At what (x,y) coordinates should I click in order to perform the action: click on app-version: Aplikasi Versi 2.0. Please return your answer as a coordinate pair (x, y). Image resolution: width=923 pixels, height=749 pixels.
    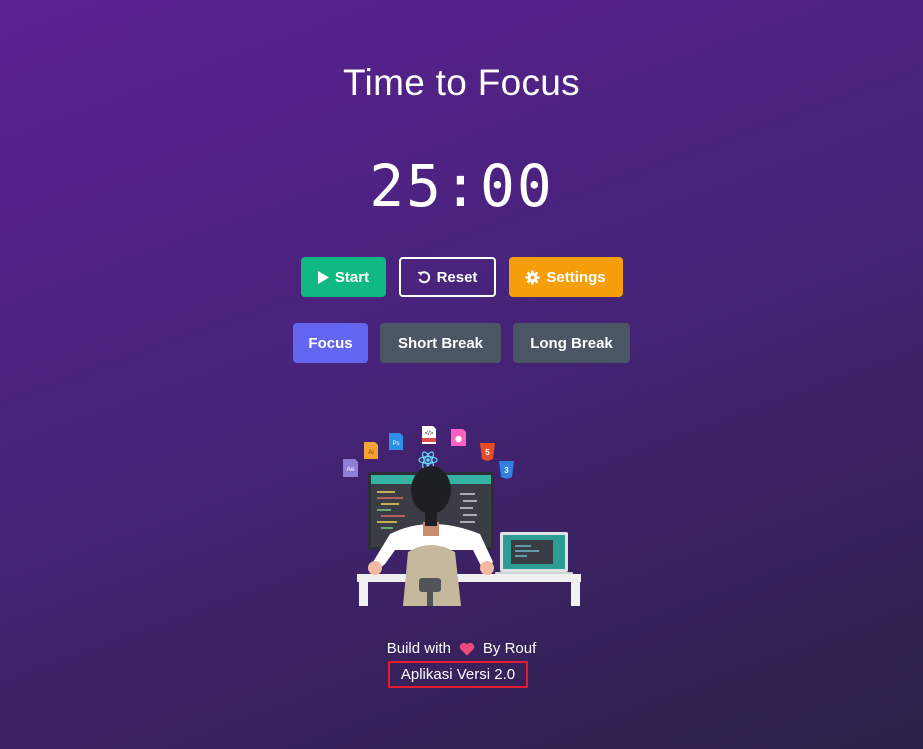
    Looking at the image, I should click on (458, 674).